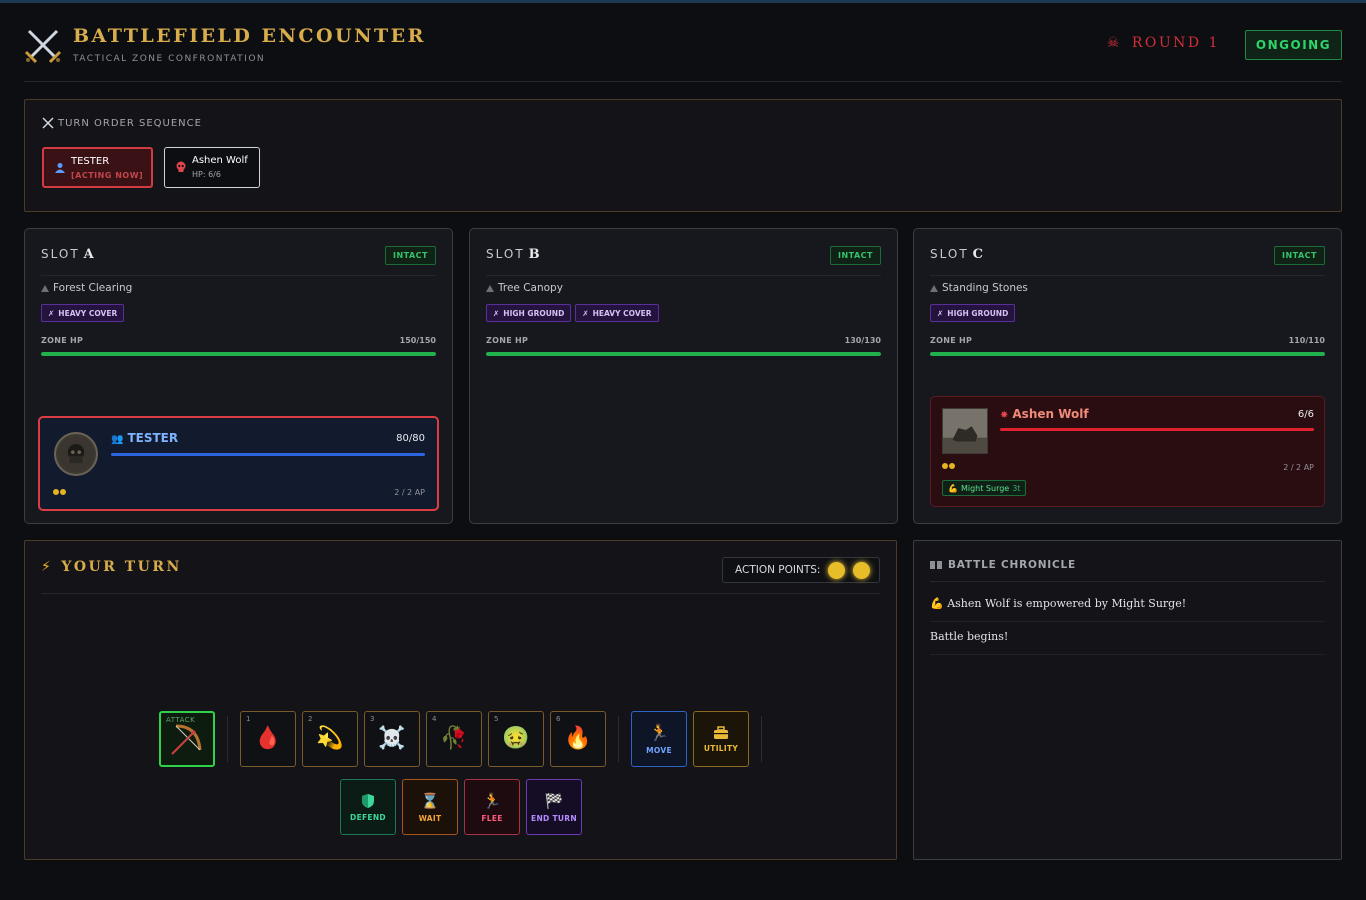 This screenshot has height=900, width=1366. I want to click on tag-high-ground: ✗ HIGH GROUND, so click(973, 313).